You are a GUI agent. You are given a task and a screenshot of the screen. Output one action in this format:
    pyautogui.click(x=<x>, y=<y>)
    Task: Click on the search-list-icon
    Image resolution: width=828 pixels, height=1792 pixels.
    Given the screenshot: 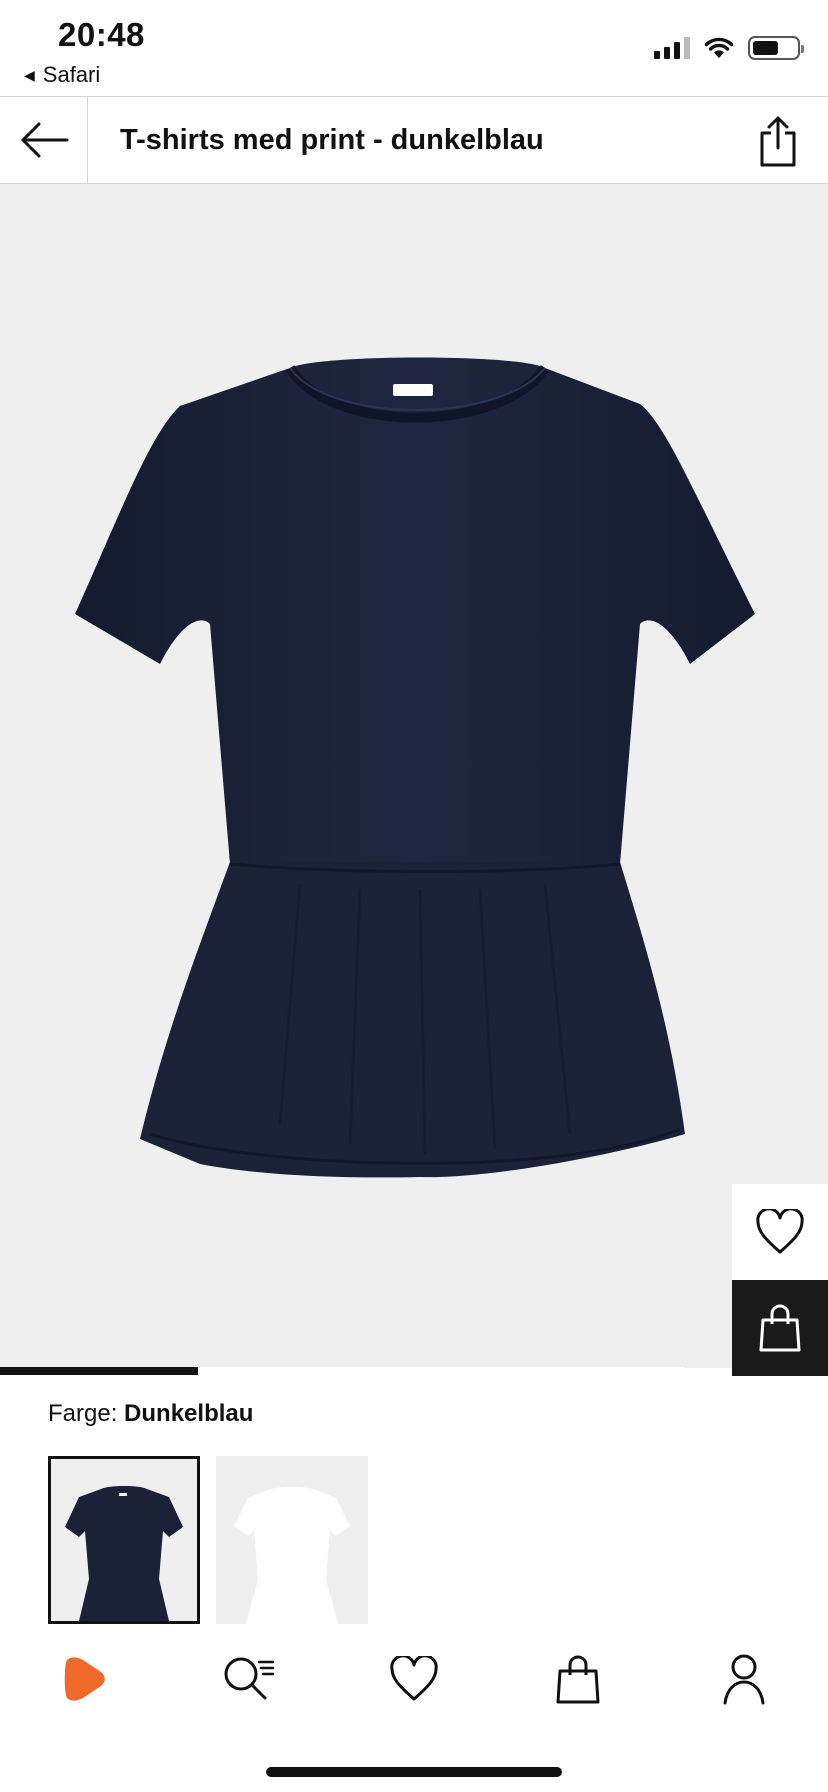 What is the action you would take?
    pyautogui.click(x=249, y=1678)
    